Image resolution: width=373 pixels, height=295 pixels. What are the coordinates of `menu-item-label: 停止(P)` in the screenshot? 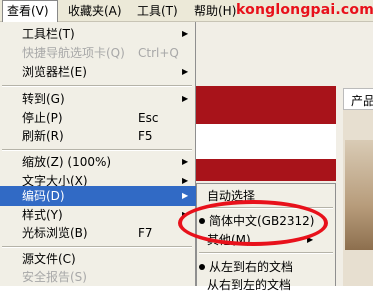 It's located at (42, 118).